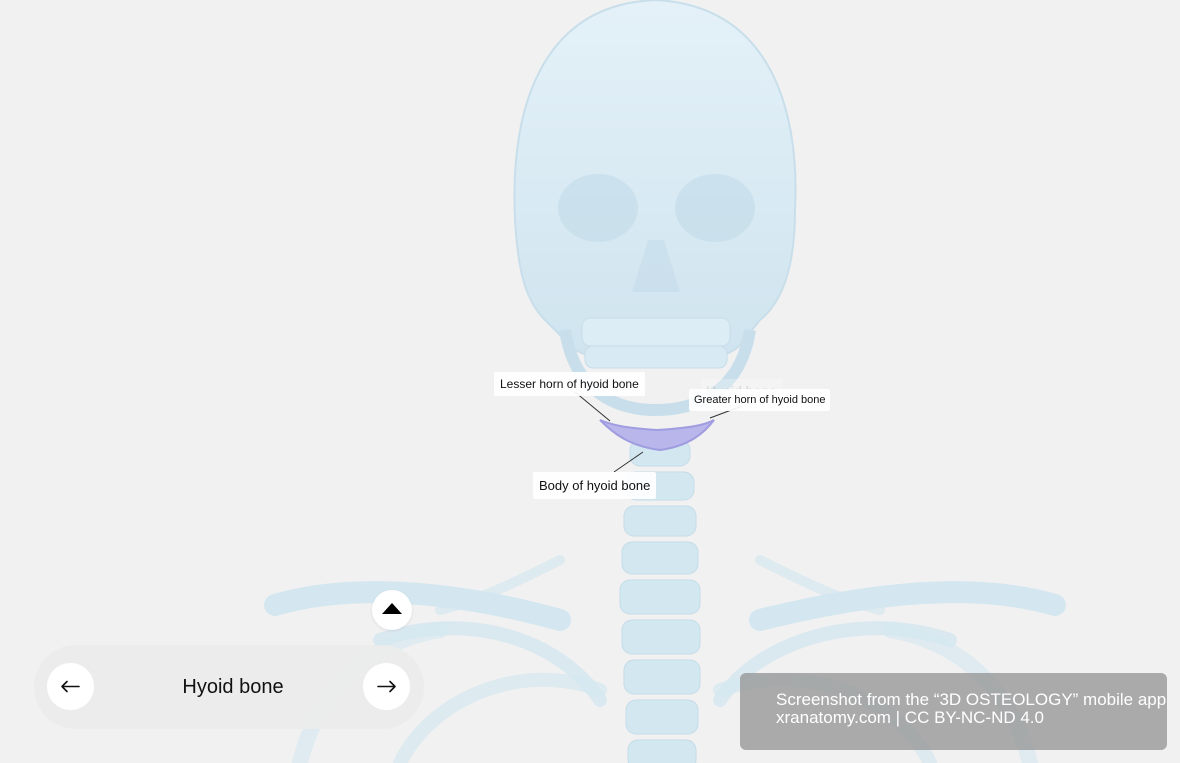 The height and width of the screenshot is (763, 1180). Describe the element at coordinates (910, 717) in the screenshot. I see `credit-line-2: xranatomy.com | CC BY-NC-ND 4.0` at that location.